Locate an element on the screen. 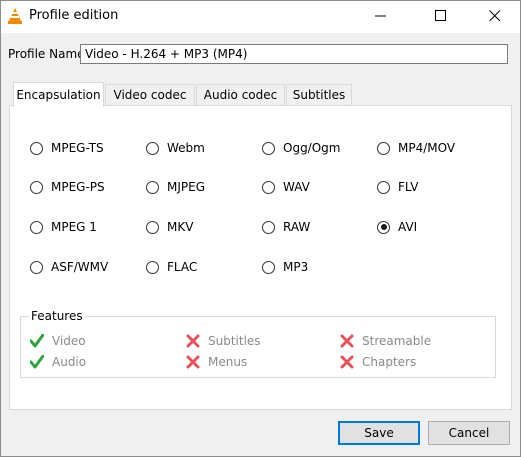 This screenshot has width=521, height=457. close-button is located at coordinates (495, 17).